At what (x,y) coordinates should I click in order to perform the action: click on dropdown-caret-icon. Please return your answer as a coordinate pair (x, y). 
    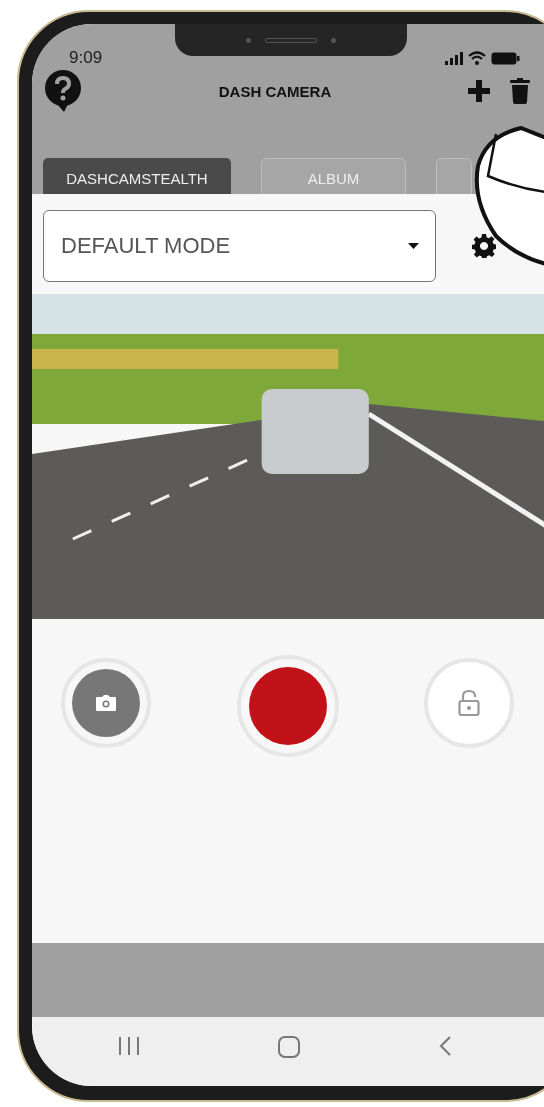
    Looking at the image, I should click on (413, 246).